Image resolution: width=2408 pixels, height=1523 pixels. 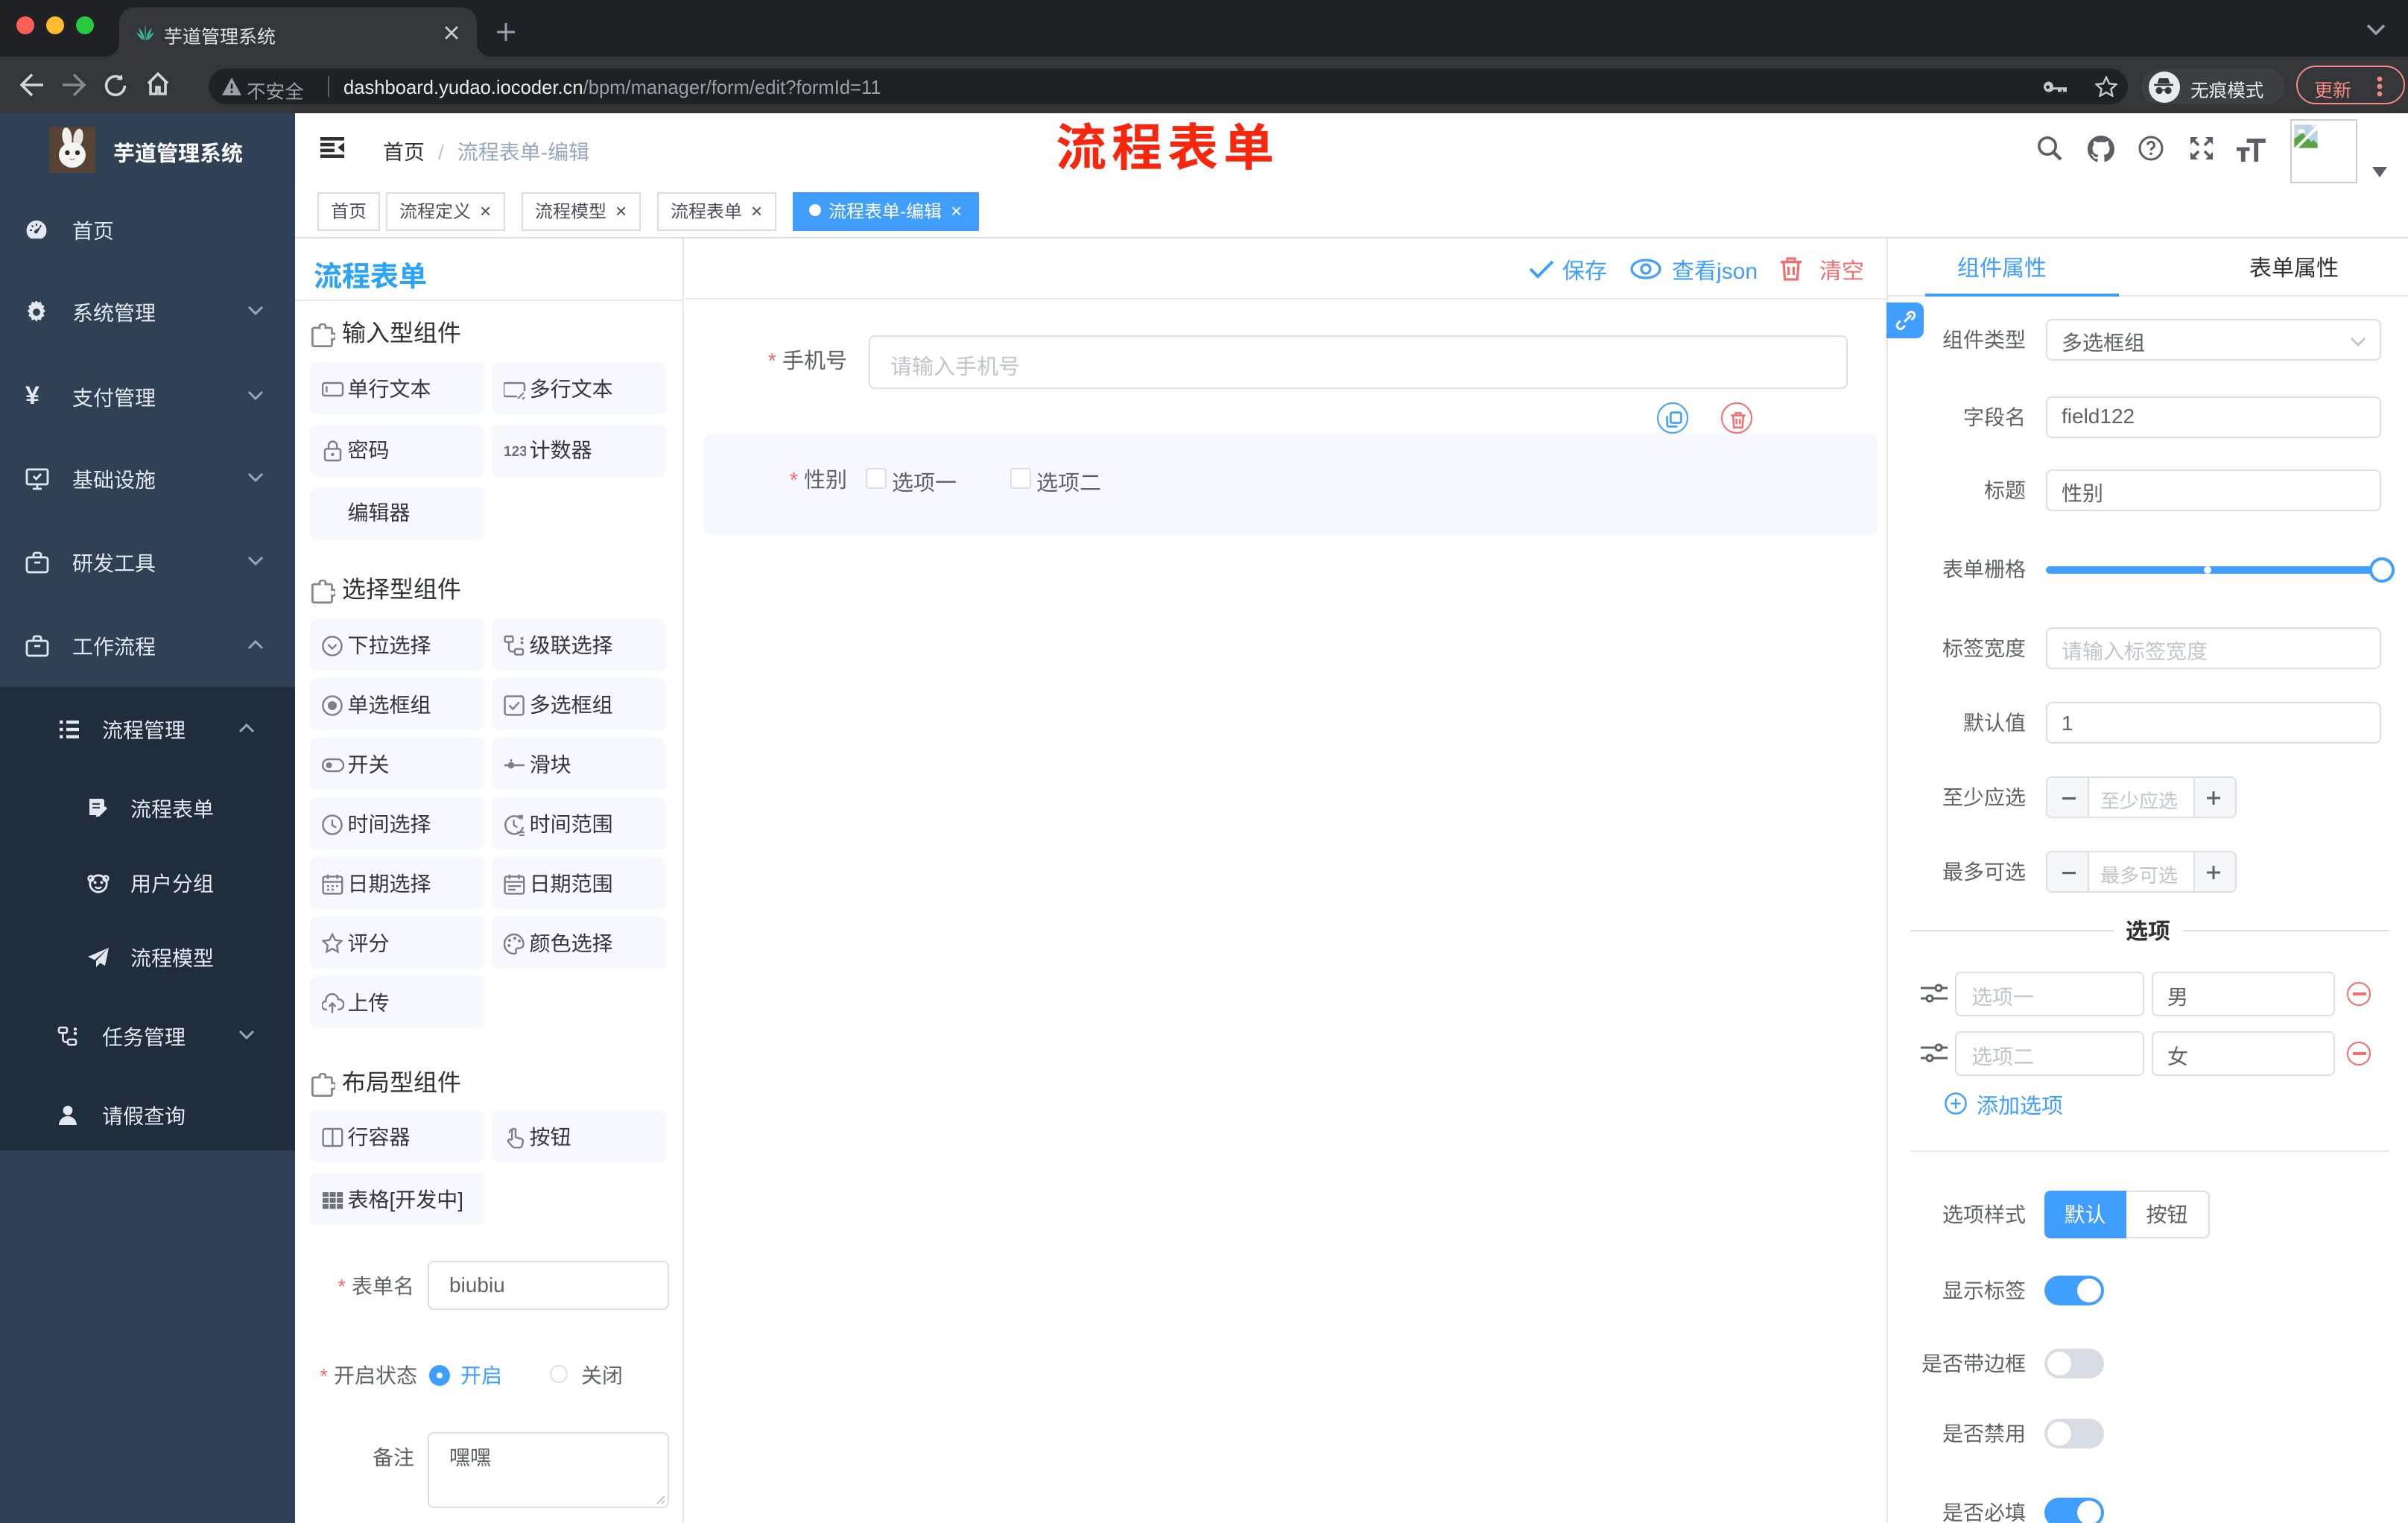 I want to click on svg-text: 123, so click(x=515, y=452).